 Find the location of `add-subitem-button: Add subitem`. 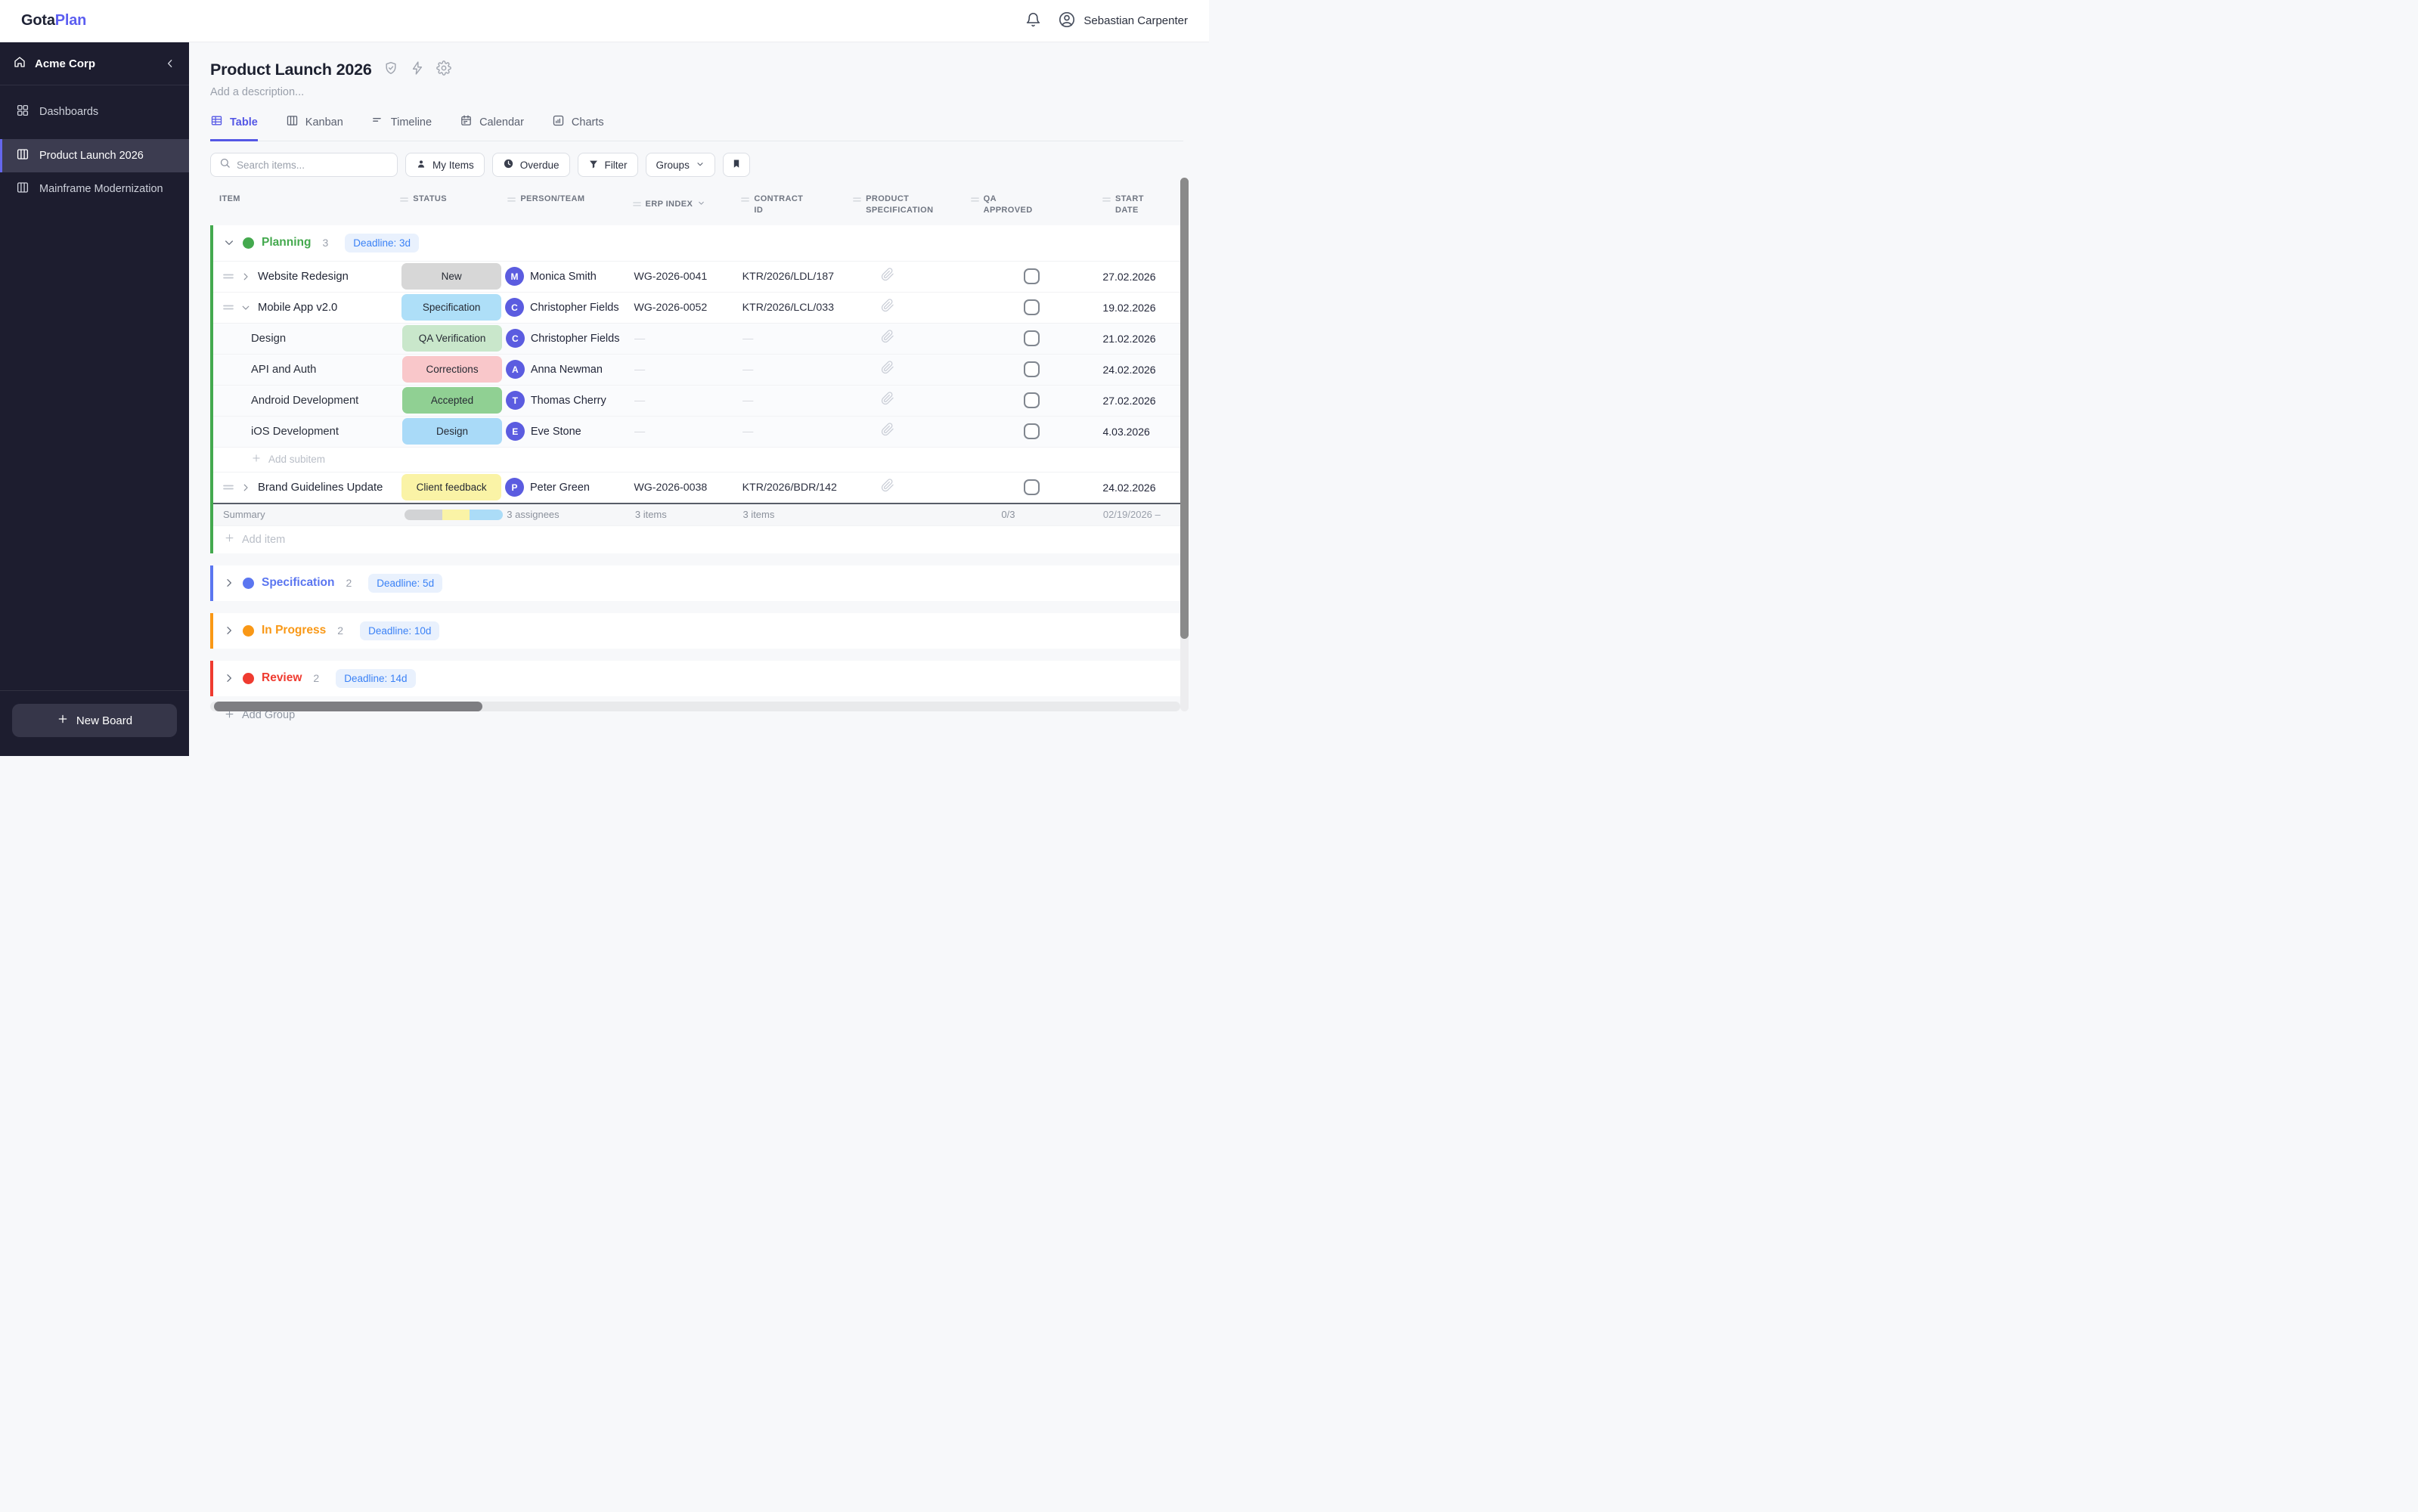

add-subitem-button: Add subitem is located at coordinates (696, 459).